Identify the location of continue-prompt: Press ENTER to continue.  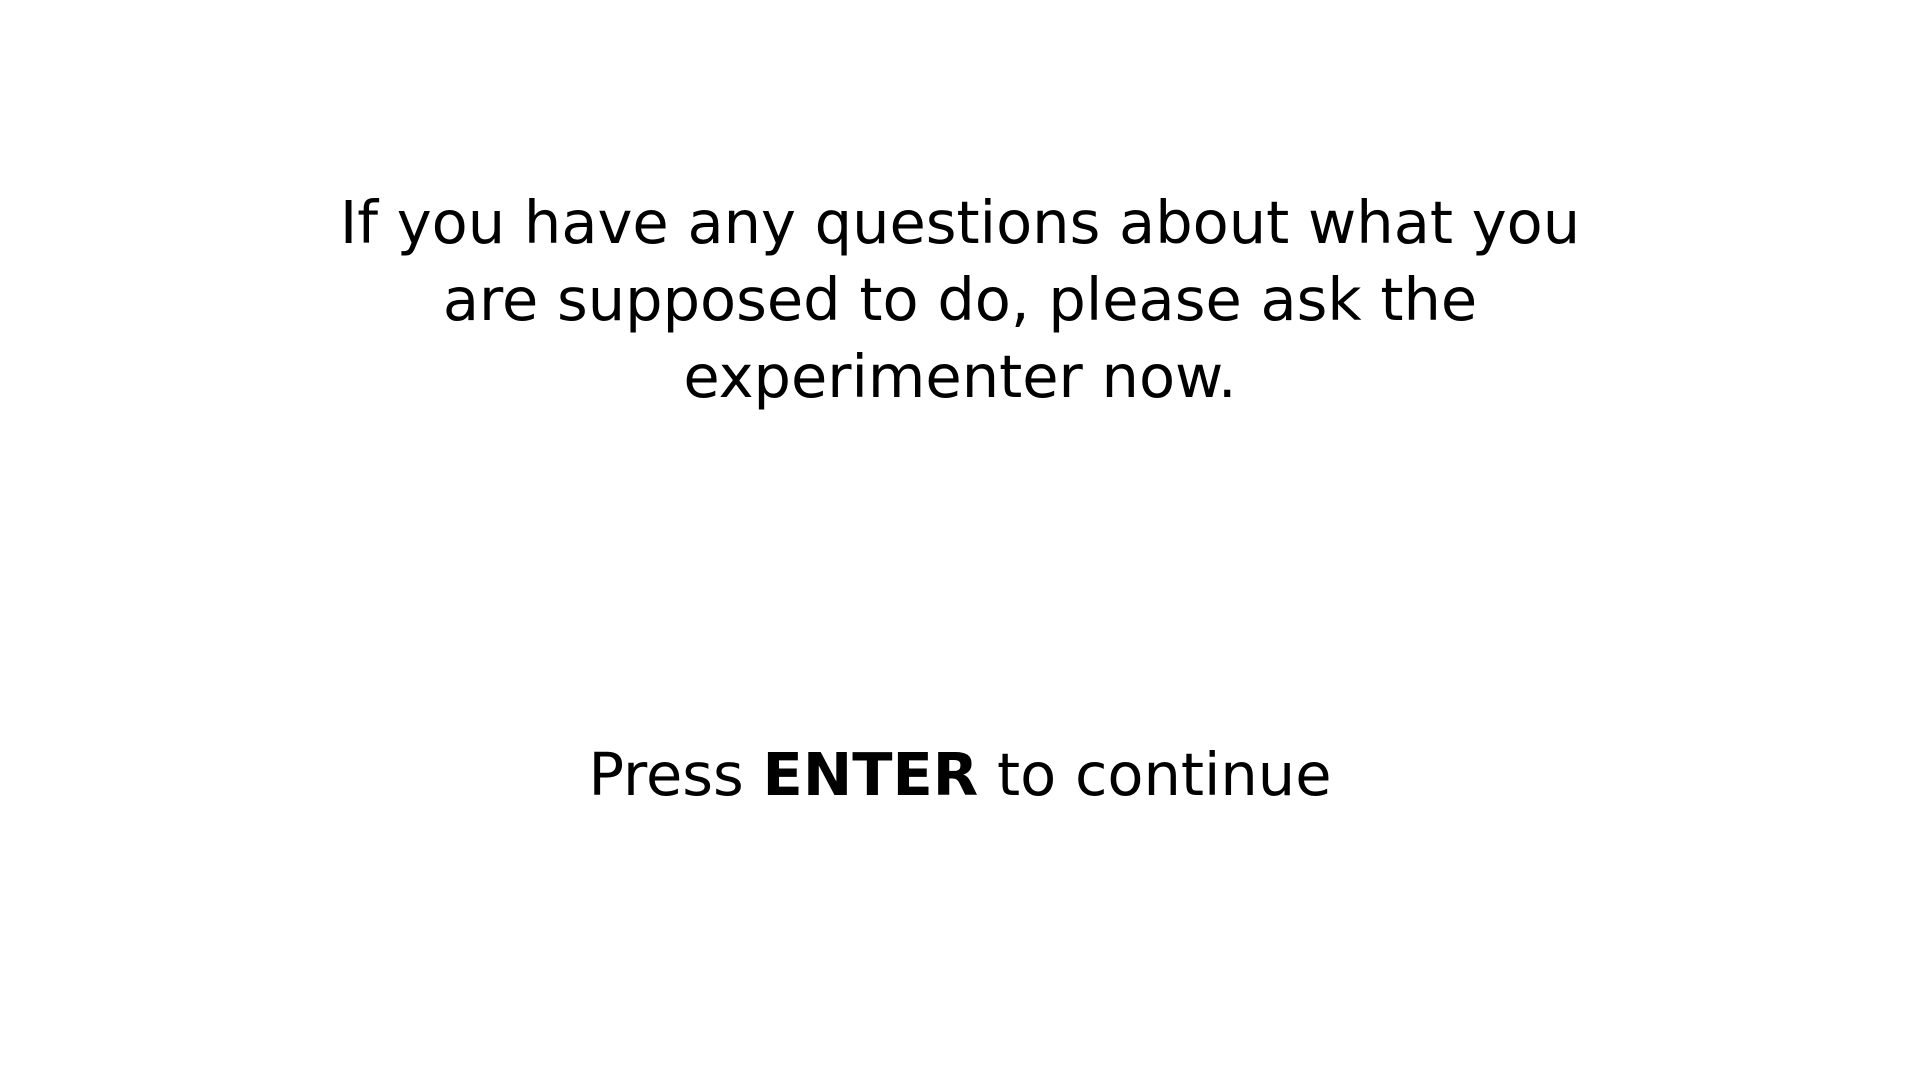
(960, 774).